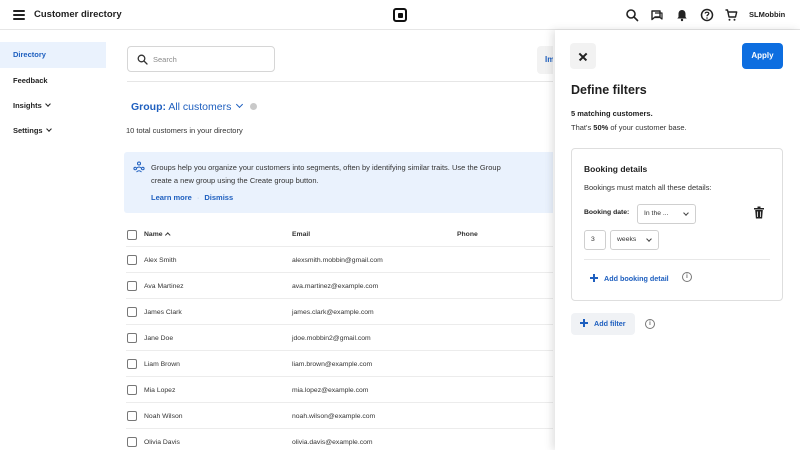 This screenshot has width=800, height=450. What do you see at coordinates (159, 338) in the screenshot?
I see `customer-name: Jane Doe` at bounding box center [159, 338].